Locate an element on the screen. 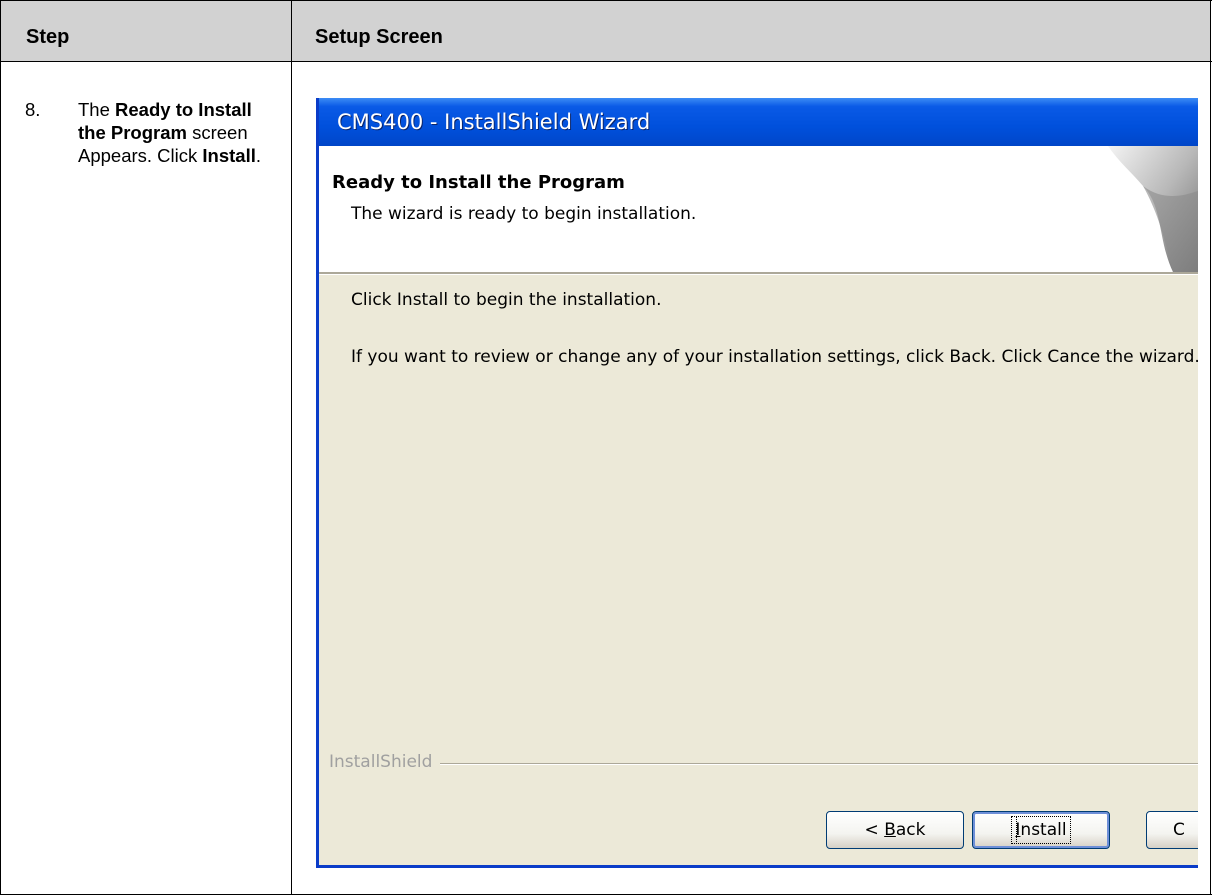 This screenshot has height=895, width=1212. installshield-brand: InstallShield is located at coordinates (385, 762).